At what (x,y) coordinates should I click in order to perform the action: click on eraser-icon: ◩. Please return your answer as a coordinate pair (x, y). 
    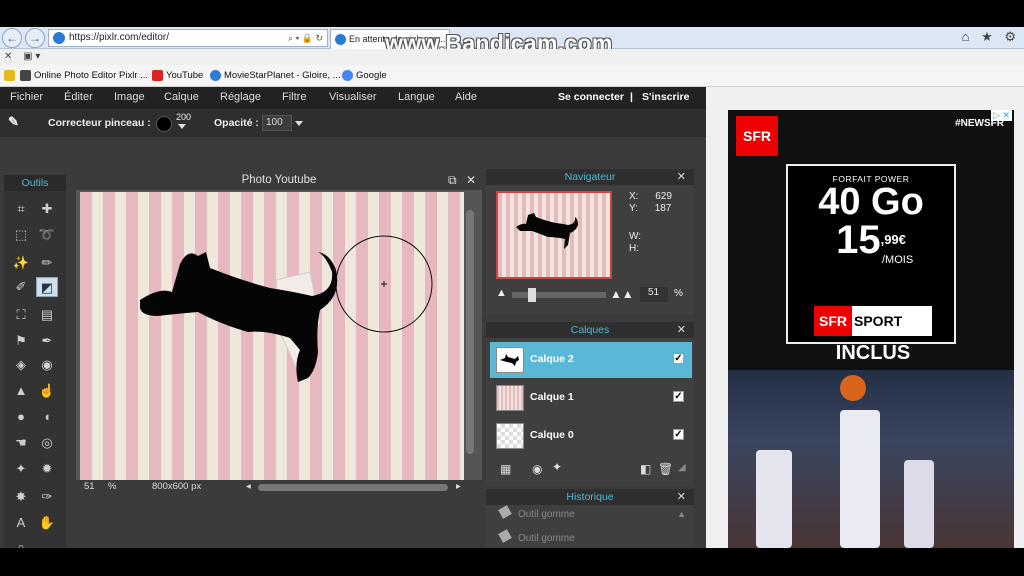
    Looking at the image, I should click on (47, 287).